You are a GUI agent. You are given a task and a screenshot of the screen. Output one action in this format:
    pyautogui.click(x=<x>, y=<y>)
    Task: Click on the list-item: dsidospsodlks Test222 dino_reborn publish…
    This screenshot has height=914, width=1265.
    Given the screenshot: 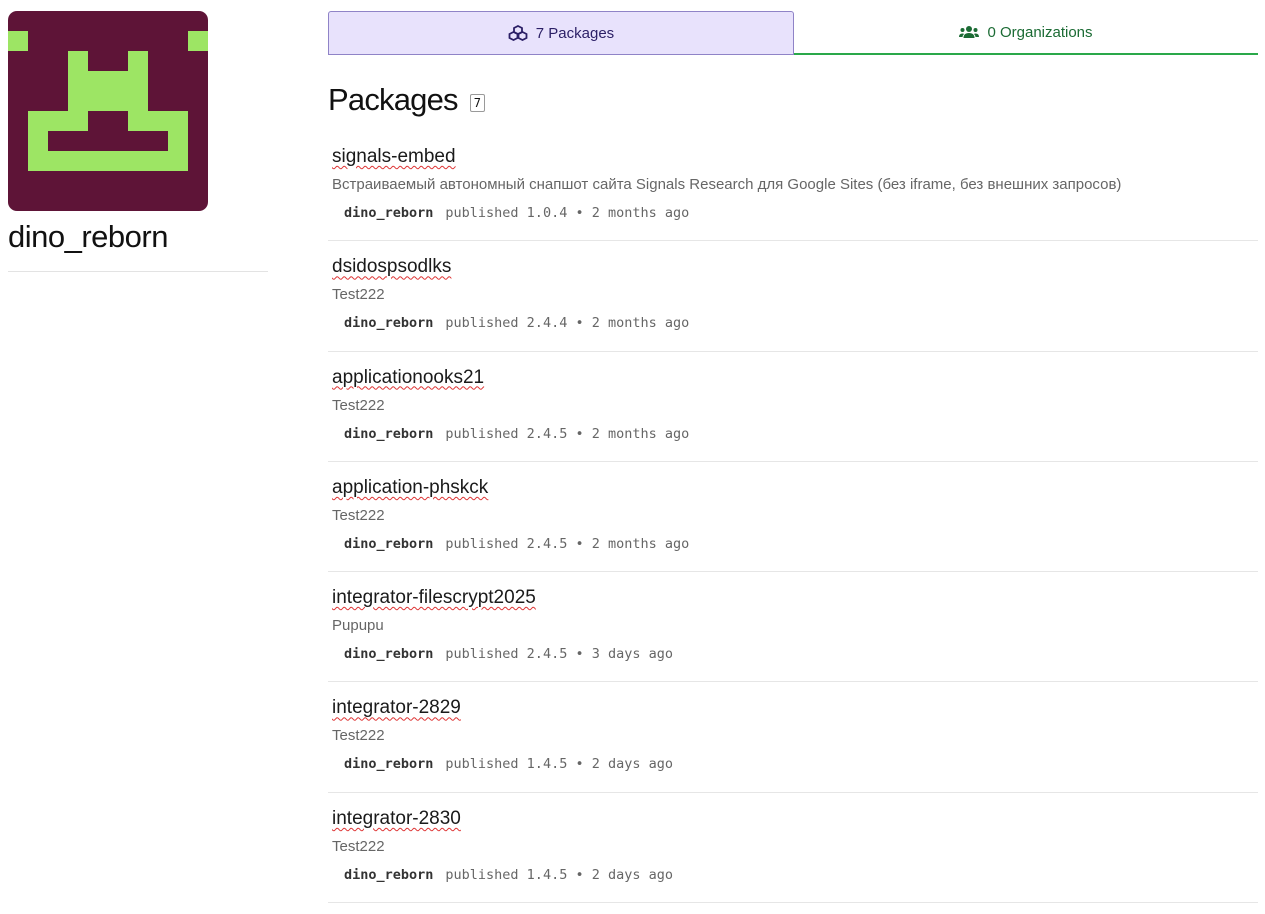 What is the action you would take?
    pyautogui.click(x=793, y=296)
    